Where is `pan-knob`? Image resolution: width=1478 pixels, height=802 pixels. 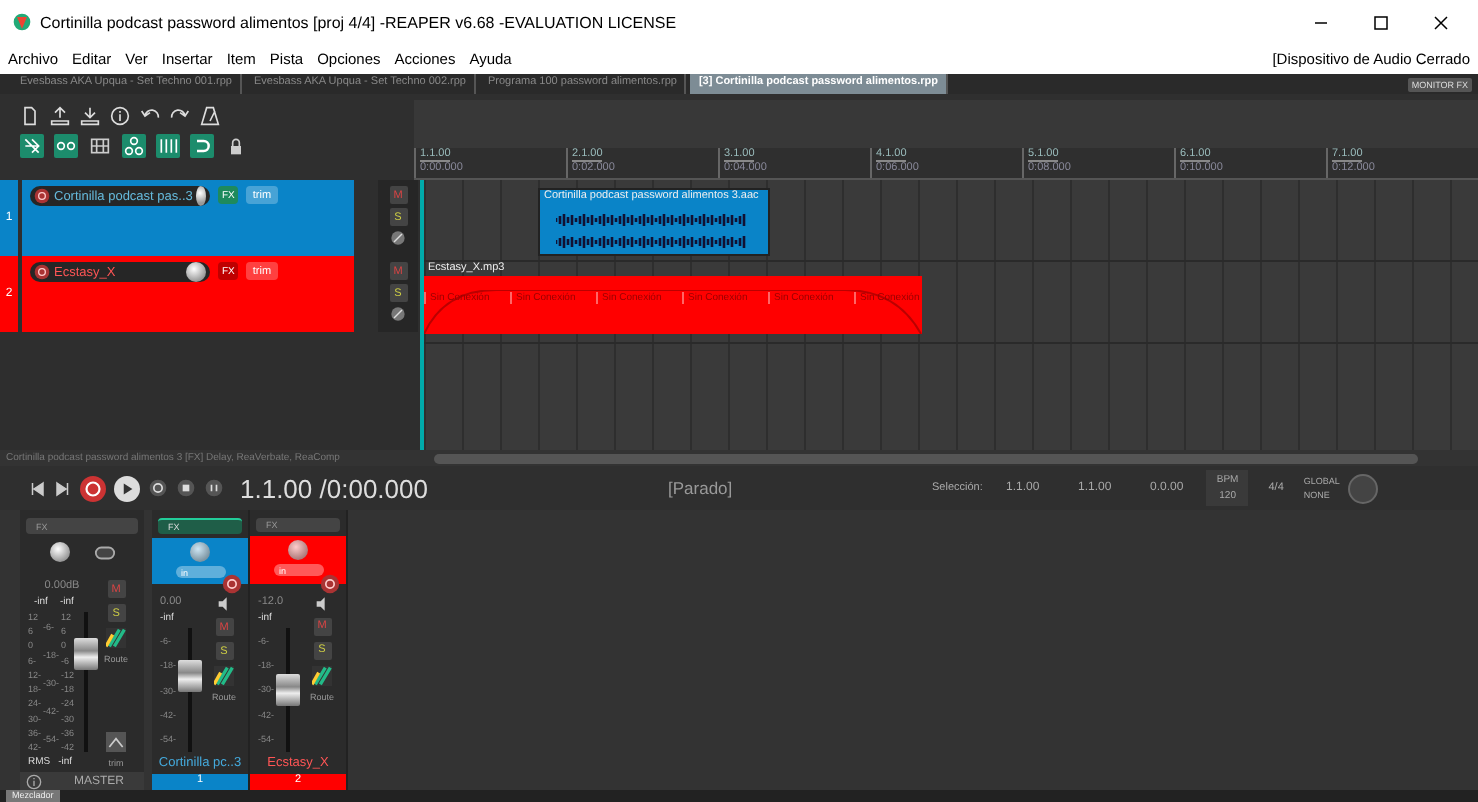 pan-knob is located at coordinates (59, 552).